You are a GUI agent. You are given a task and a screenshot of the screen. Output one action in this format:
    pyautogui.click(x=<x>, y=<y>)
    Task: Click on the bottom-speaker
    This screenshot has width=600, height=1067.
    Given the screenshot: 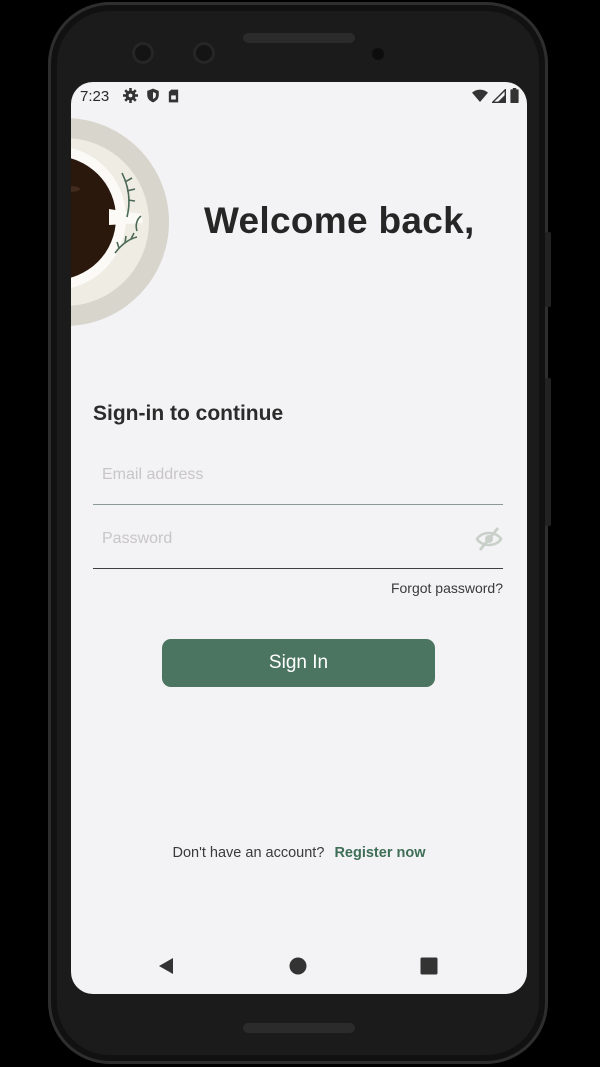 What is the action you would take?
    pyautogui.click(x=299, y=1028)
    